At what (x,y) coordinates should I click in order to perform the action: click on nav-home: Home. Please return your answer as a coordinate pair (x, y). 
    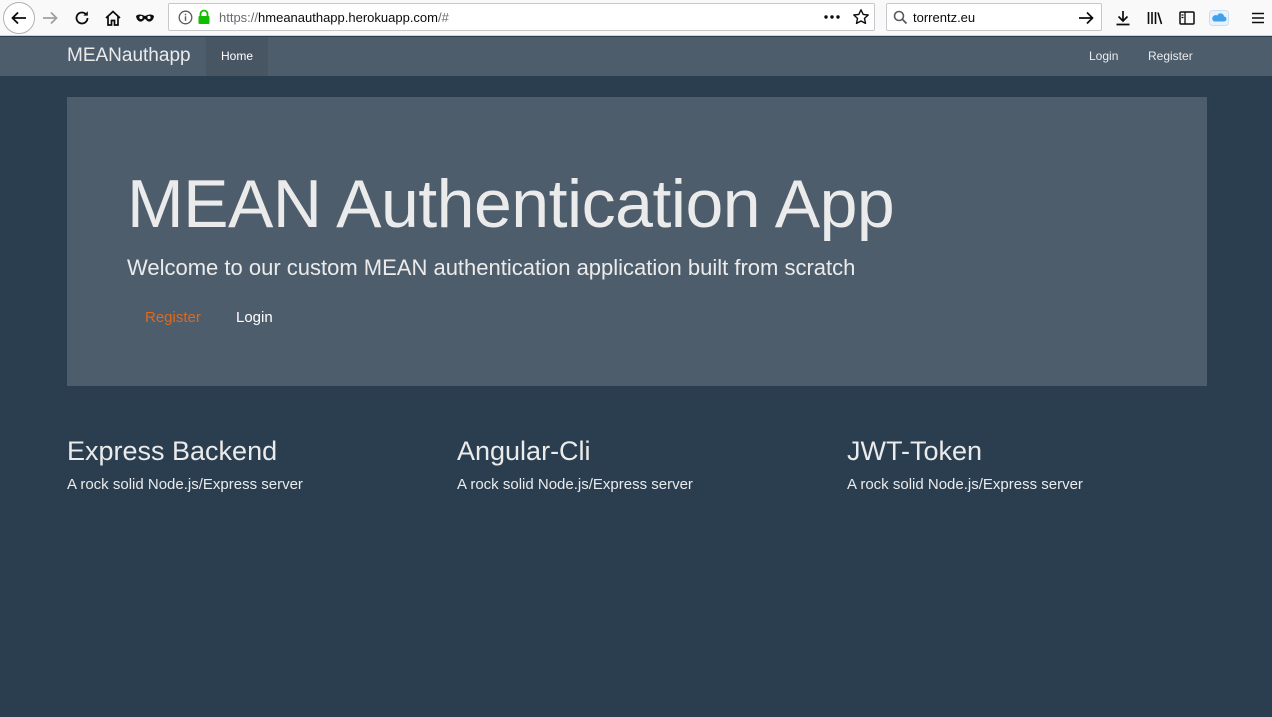
    Looking at the image, I should click on (237, 56).